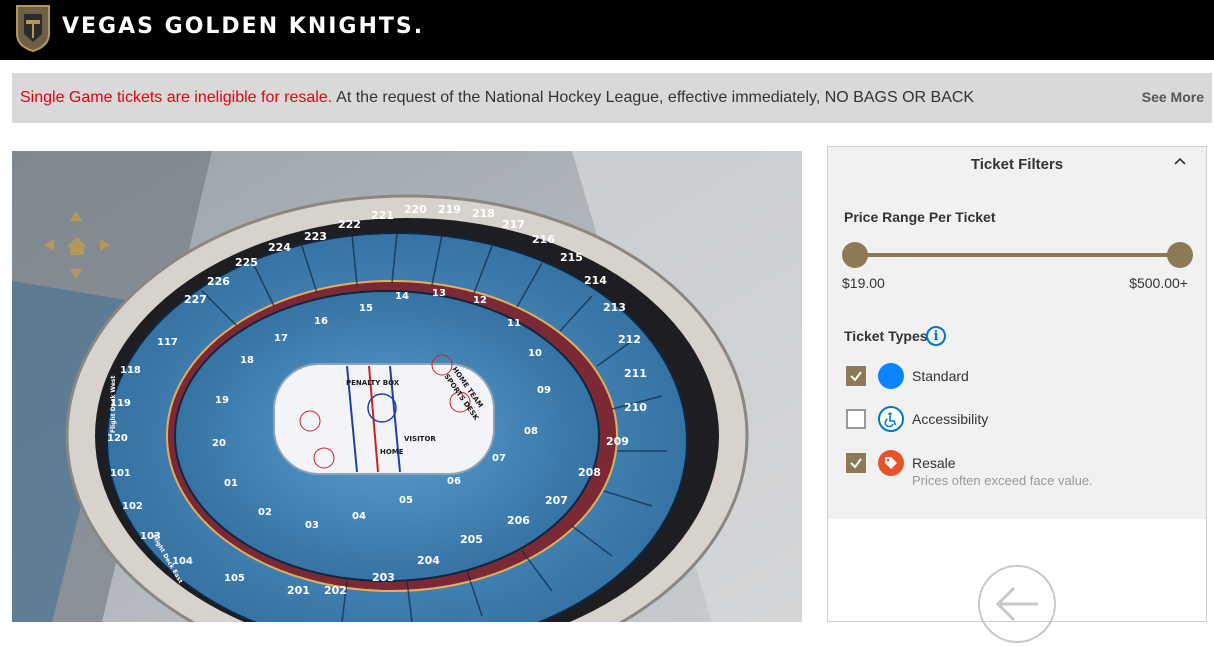 This screenshot has height=646, width=1214. I want to click on left-arrow-icon, so click(1016, 604).